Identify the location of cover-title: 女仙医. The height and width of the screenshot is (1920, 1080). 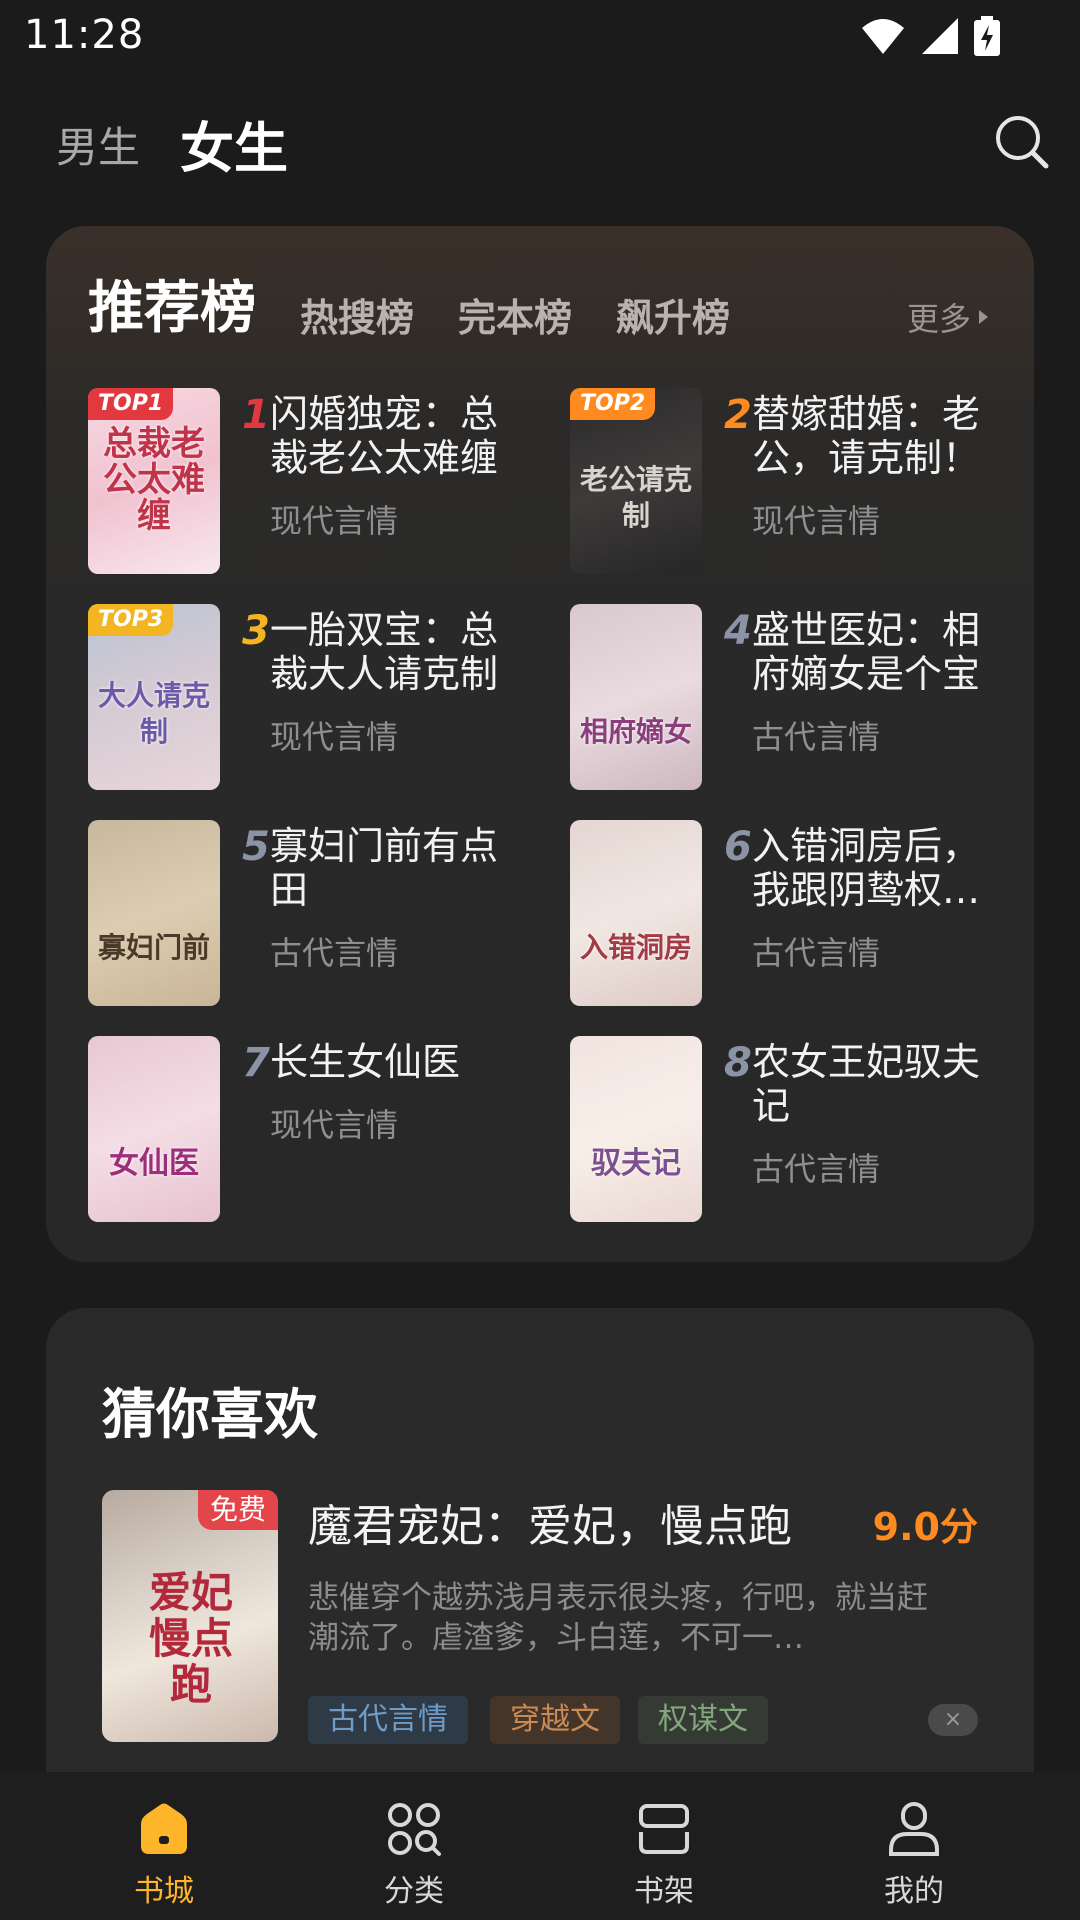
(154, 1163).